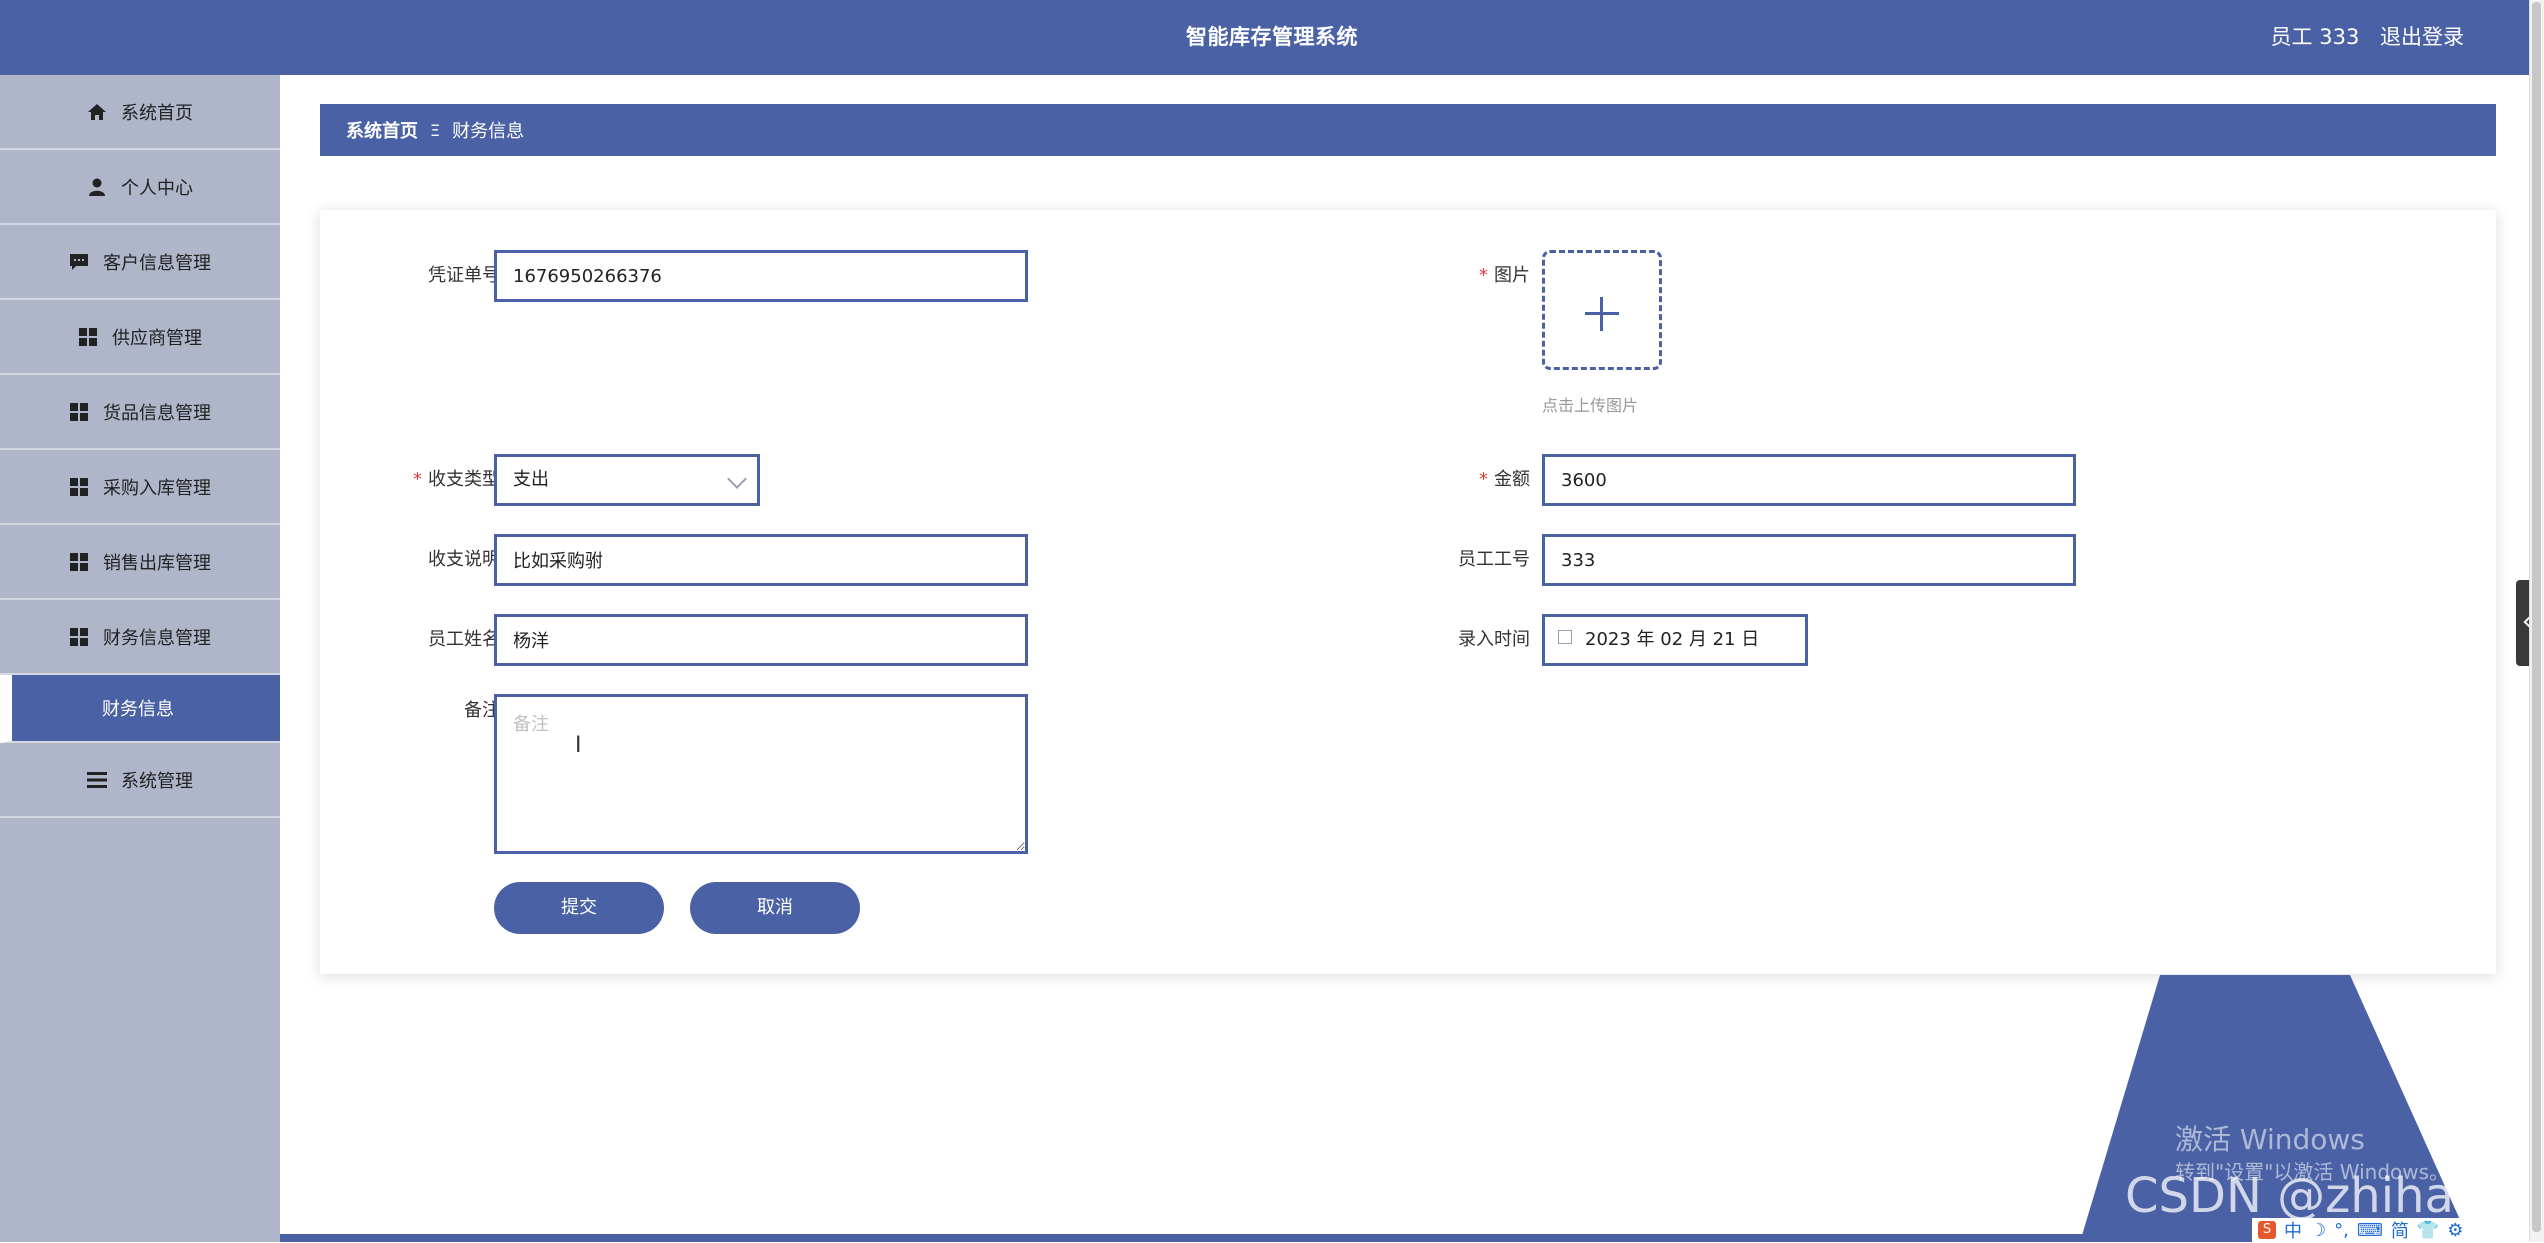 The width and height of the screenshot is (2544, 1243). I want to click on amount-input, so click(1809, 480).